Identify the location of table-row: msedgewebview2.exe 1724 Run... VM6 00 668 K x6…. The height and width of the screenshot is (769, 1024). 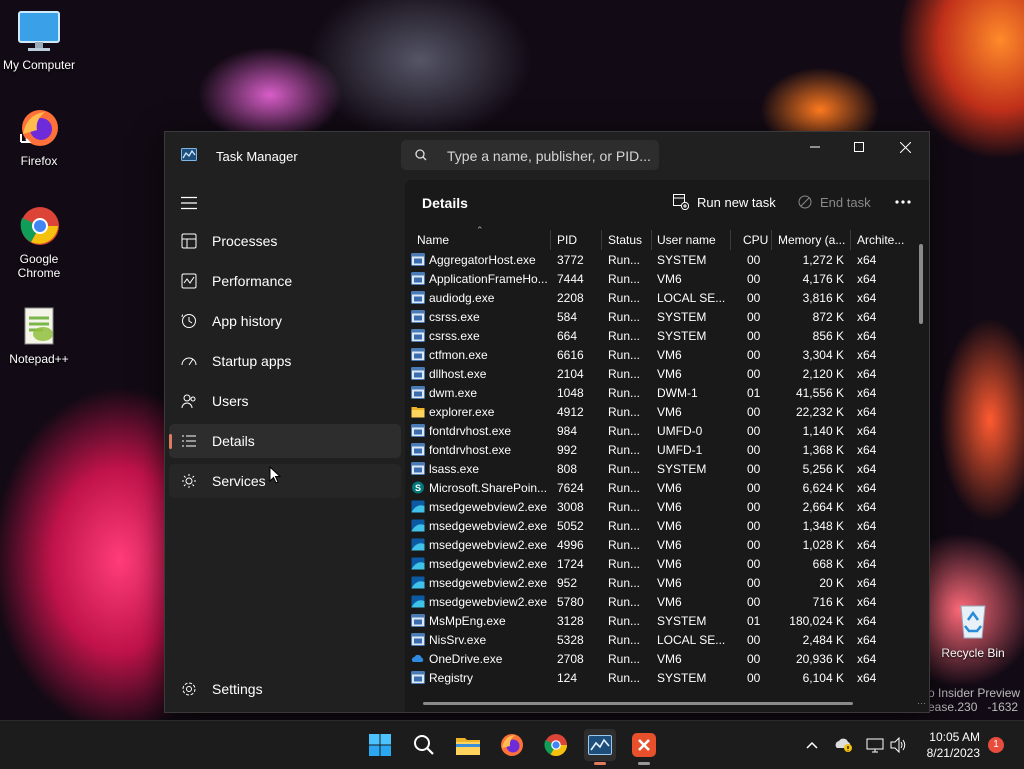
(660, 564).